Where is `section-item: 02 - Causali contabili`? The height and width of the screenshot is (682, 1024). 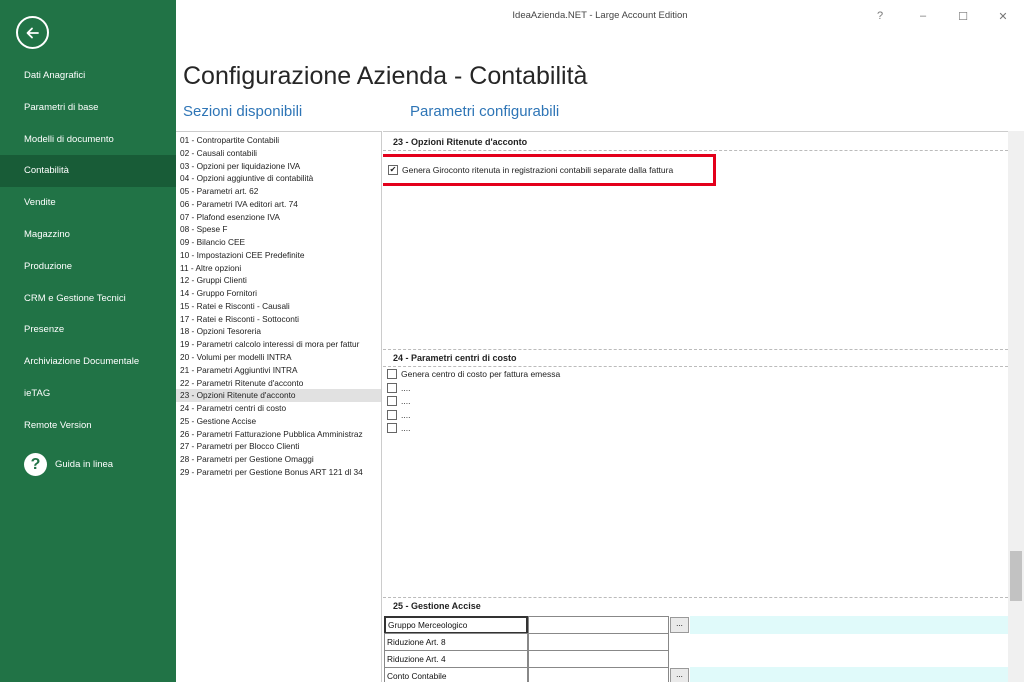 section-item: 02 - Causali contabili is located at coordinates (278, 153).